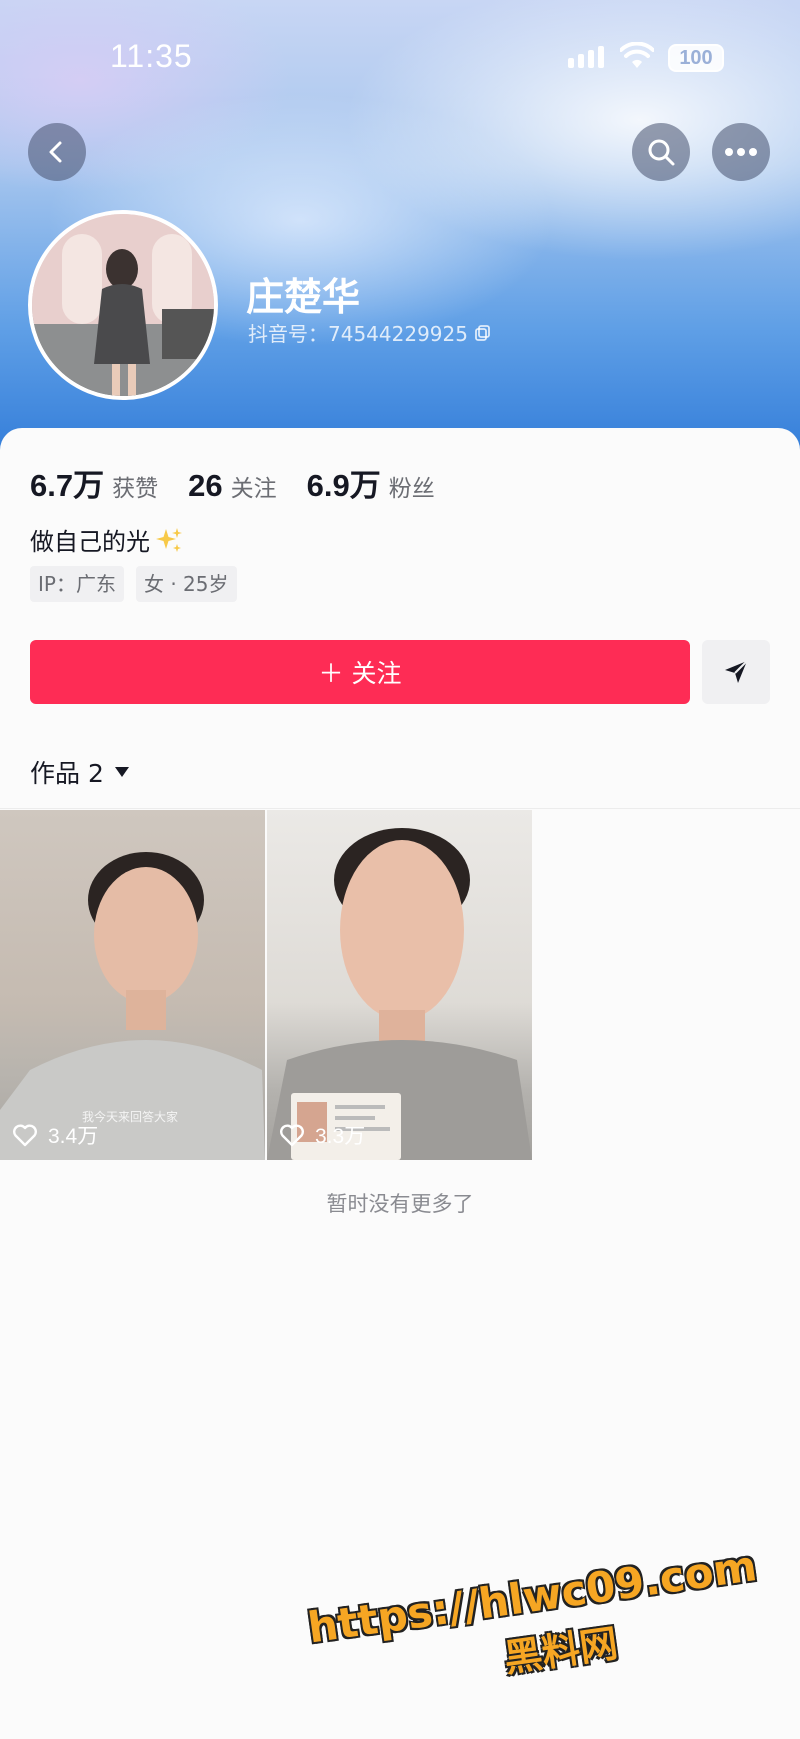 Image resolution: width=800 pixels, height=1739 pixels. I want to click on follow-button: ＋ 关注, so click(360, 672).